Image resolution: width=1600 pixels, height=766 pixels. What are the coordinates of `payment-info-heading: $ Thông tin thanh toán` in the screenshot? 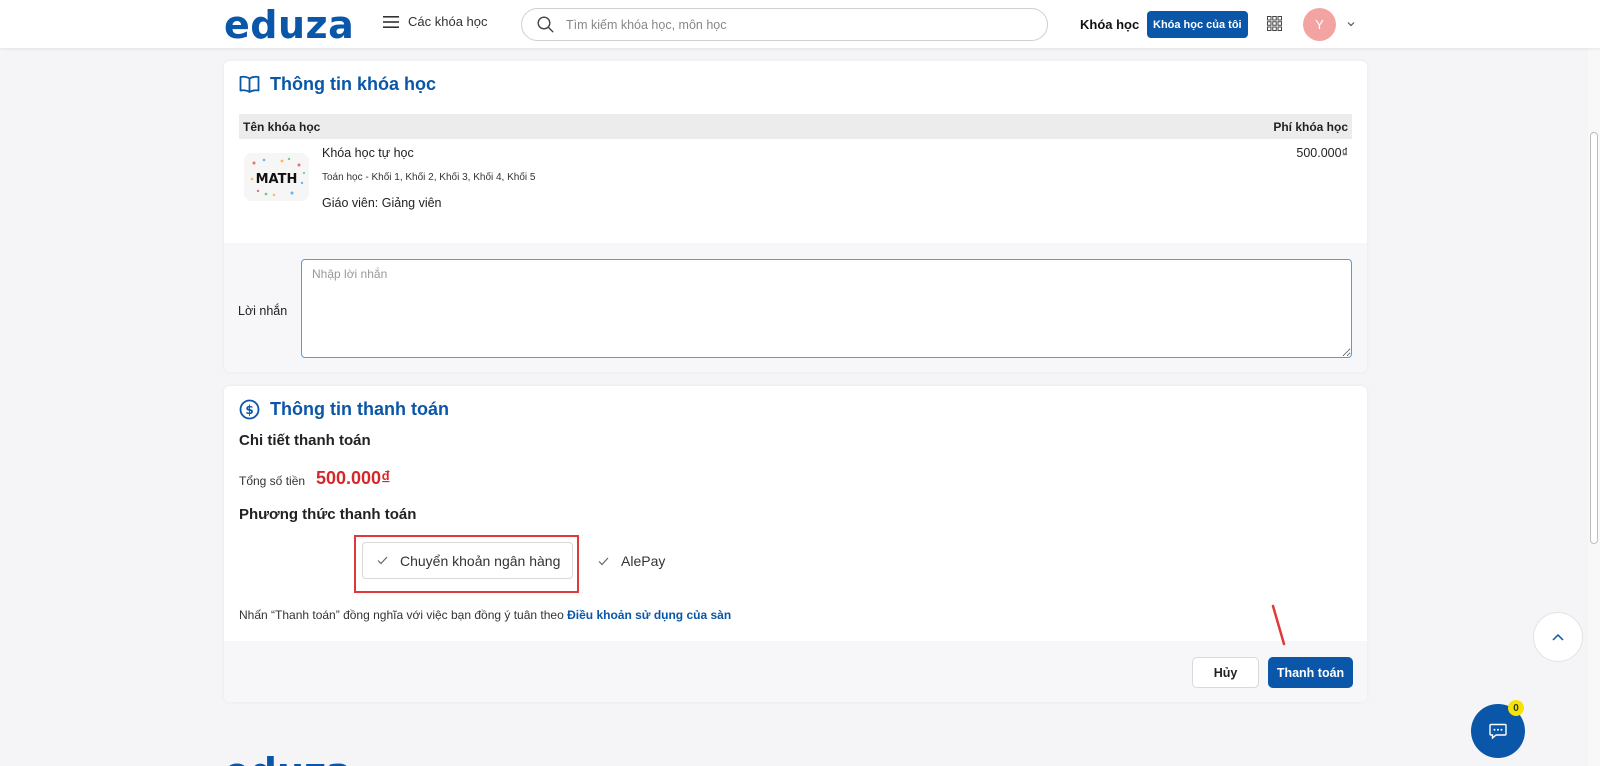 It's located at (344, 409).